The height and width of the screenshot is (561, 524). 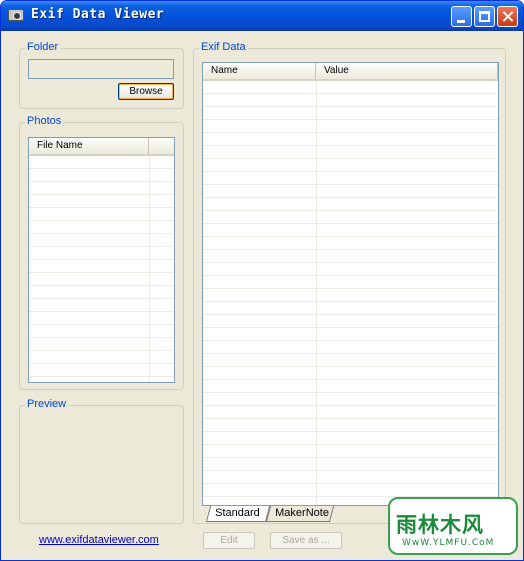 I want to click on folder-path-input, so click(x=101, y=69).